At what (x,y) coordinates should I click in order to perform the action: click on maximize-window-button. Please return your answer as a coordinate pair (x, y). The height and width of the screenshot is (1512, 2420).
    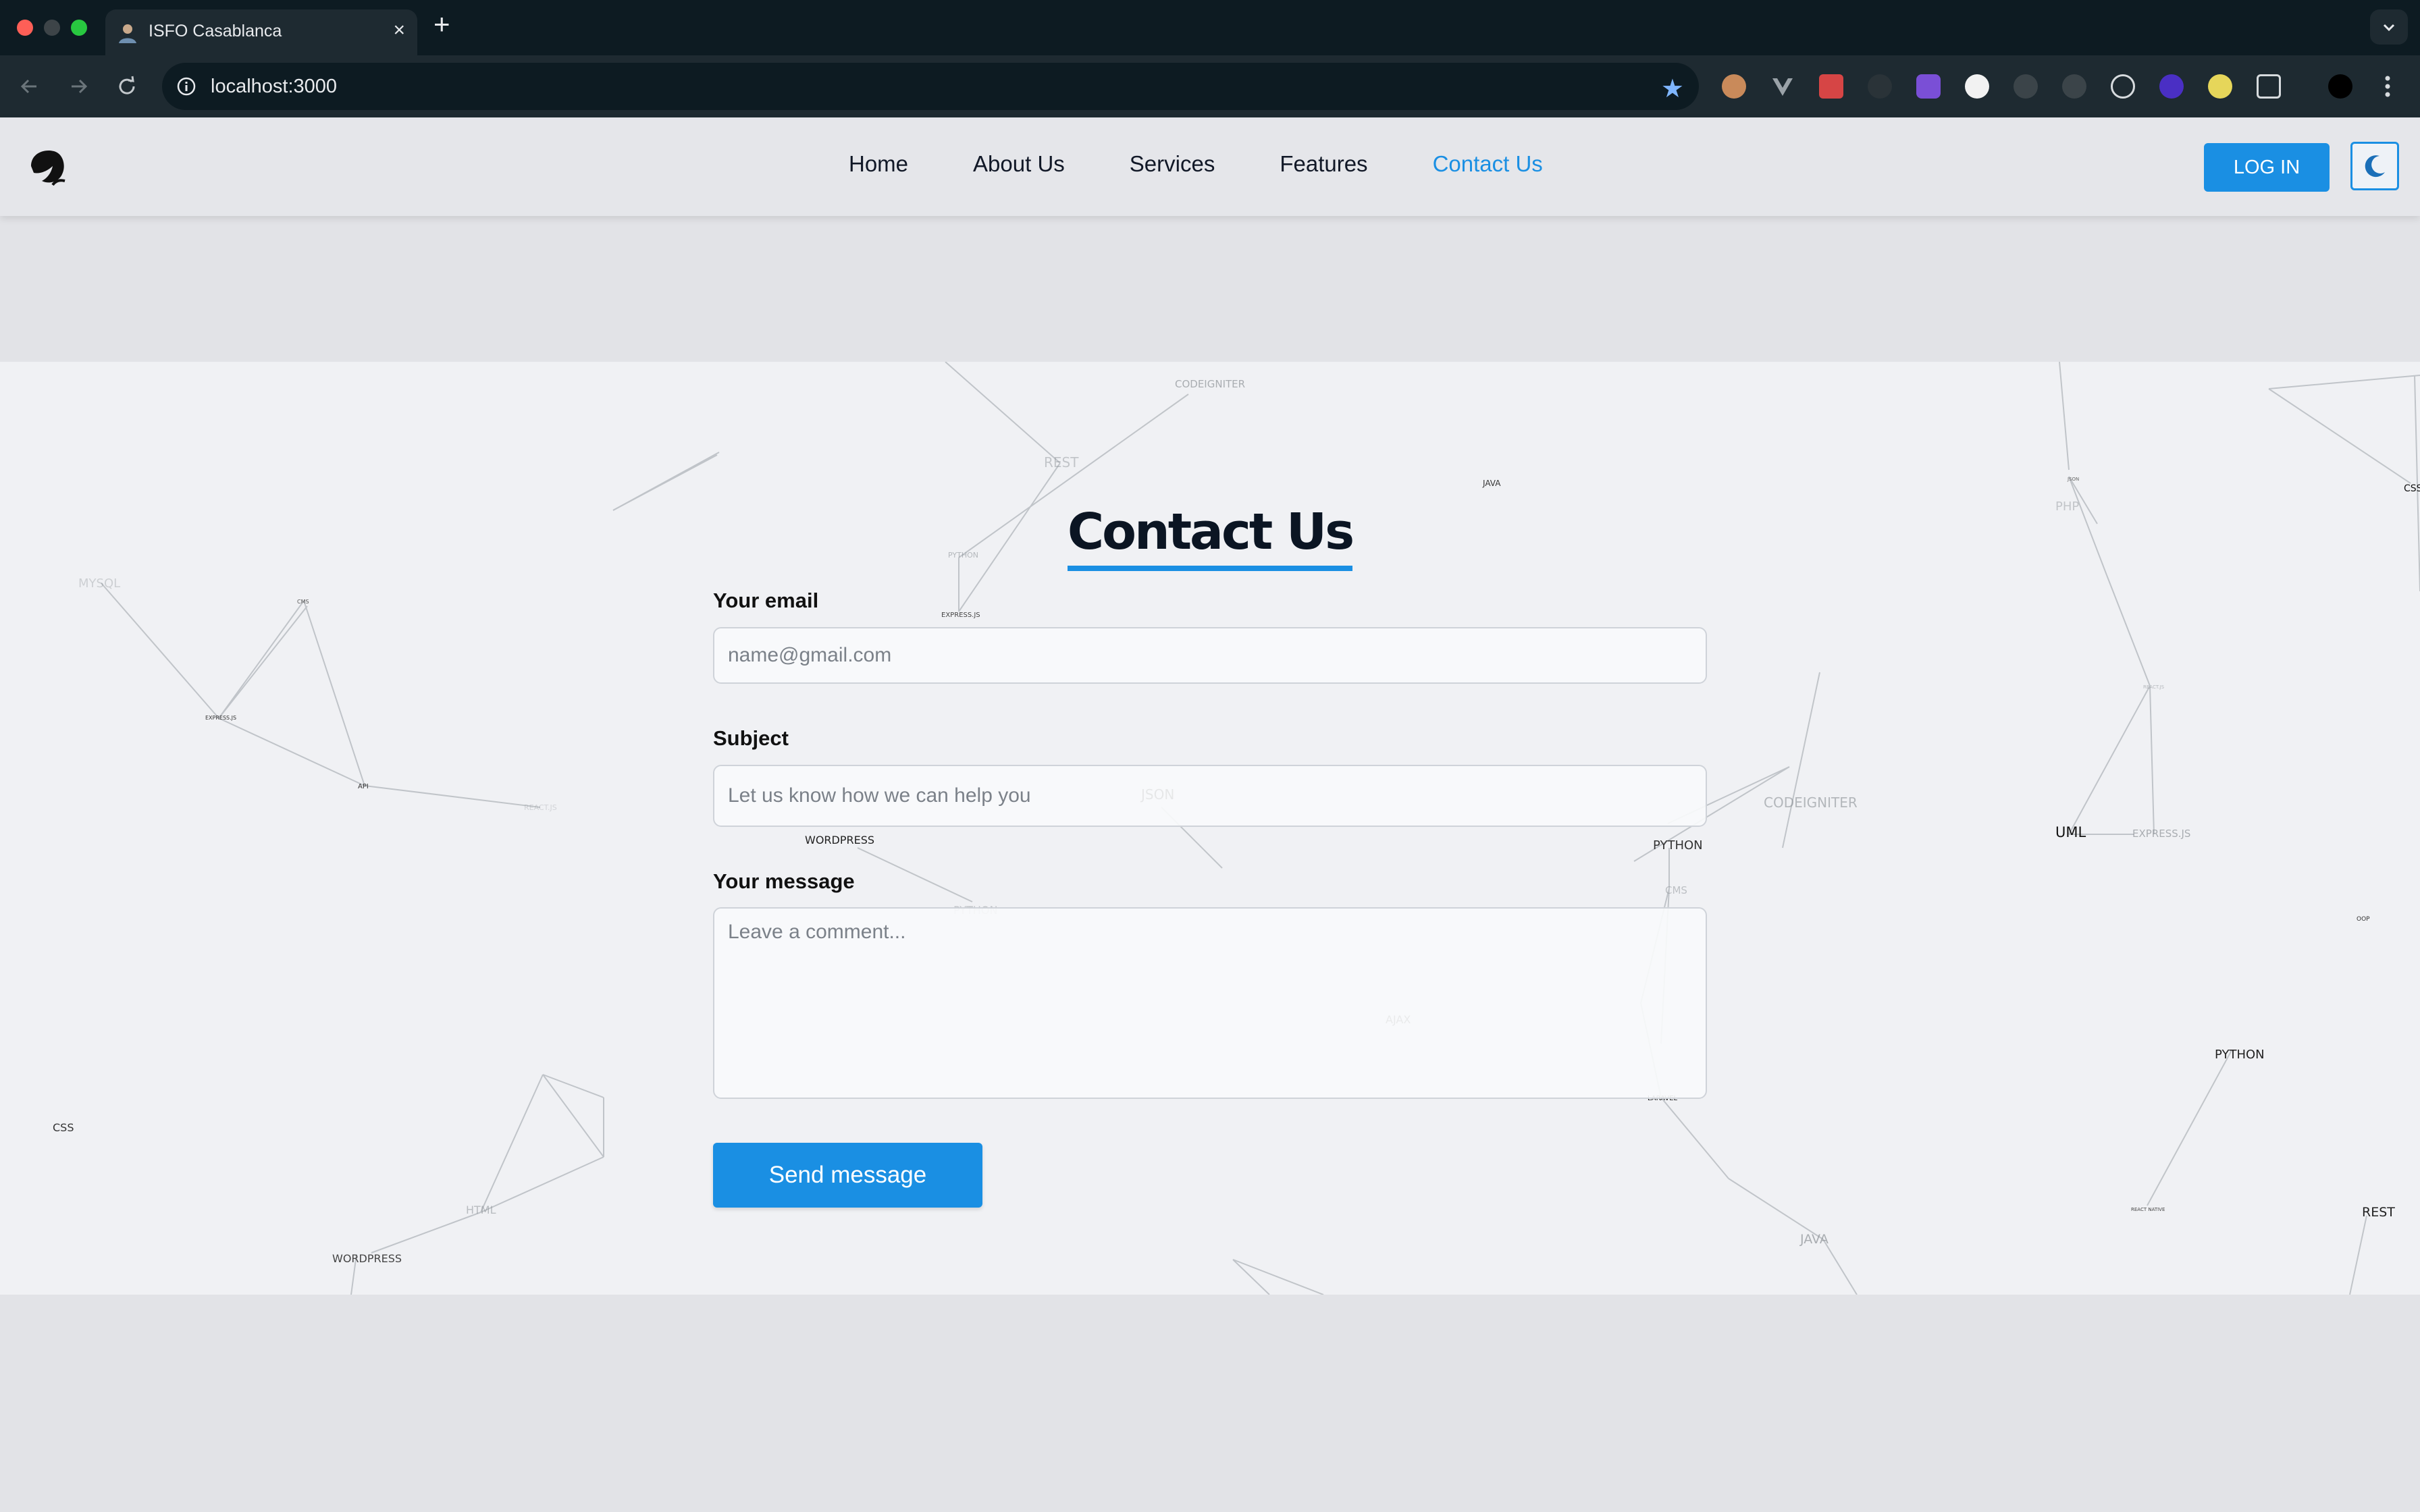
    Looking at the image, I should click on (79, 28).